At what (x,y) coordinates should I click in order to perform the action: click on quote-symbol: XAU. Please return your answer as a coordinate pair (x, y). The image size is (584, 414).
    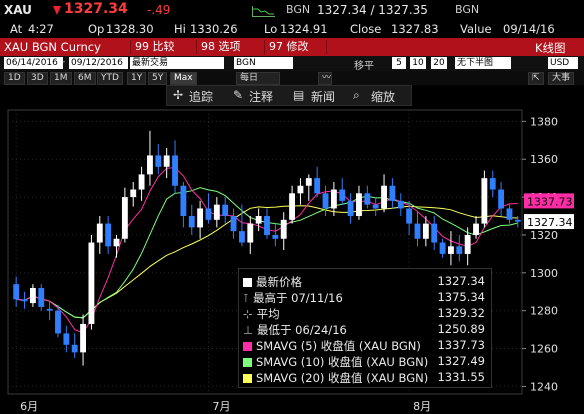
    Looking at the image, I should click on (18, 10).